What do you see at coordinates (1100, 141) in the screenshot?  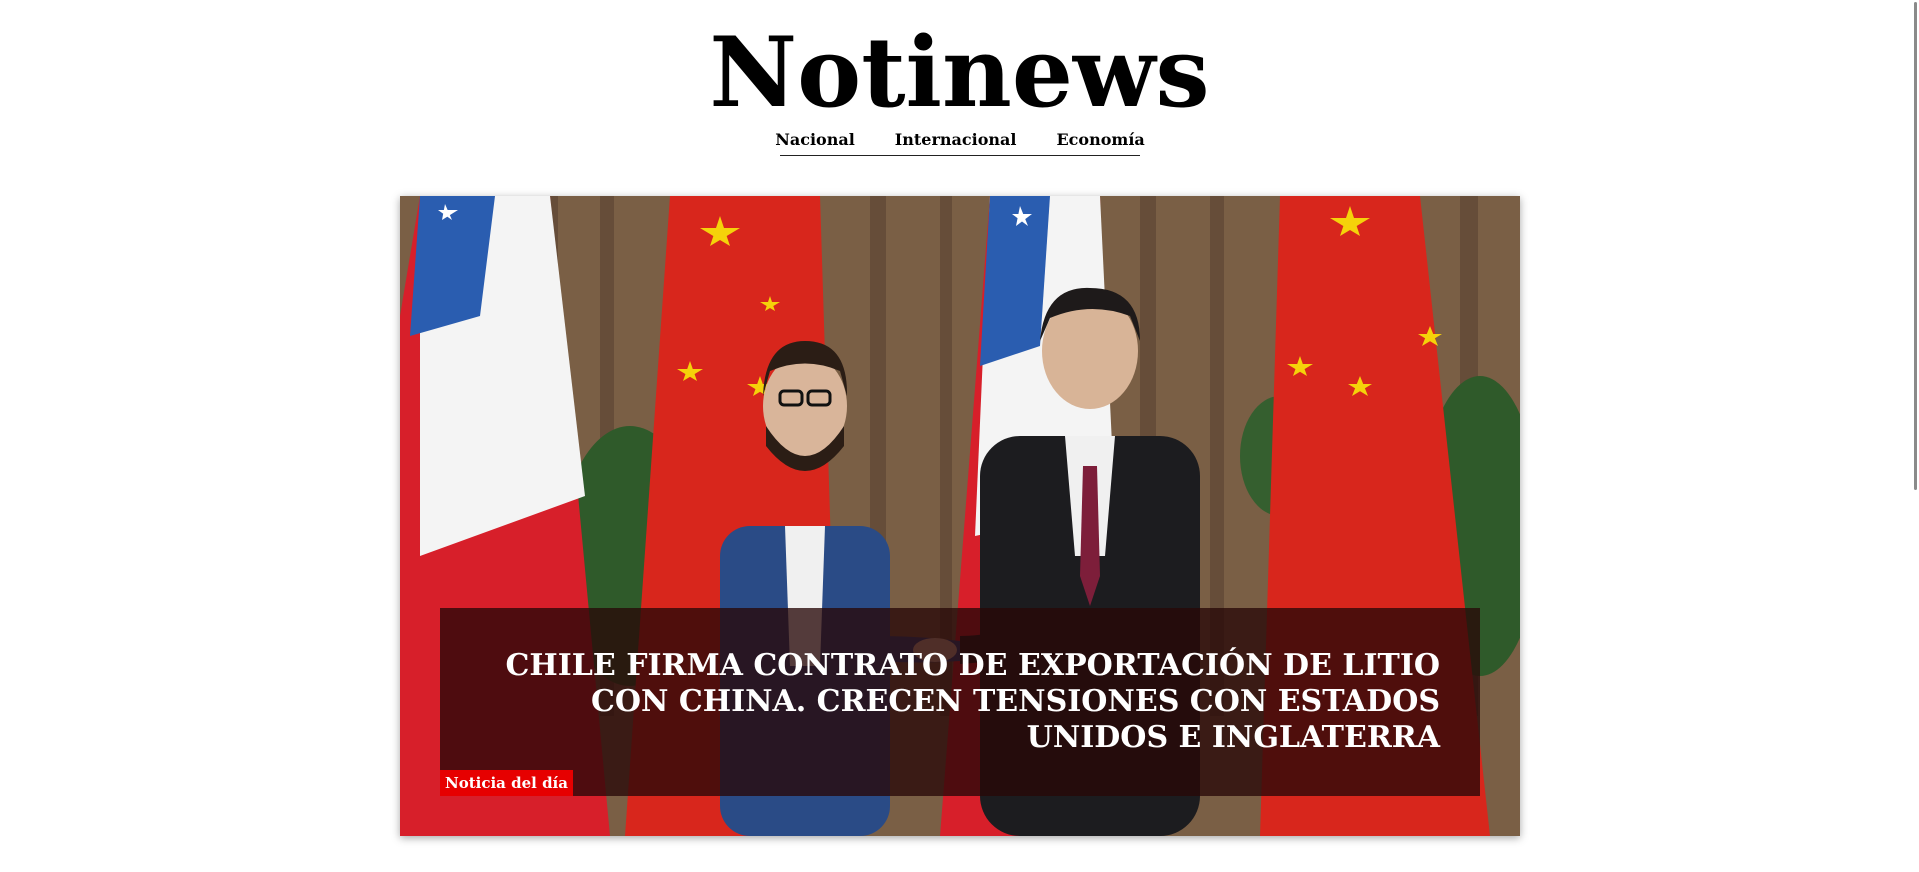 I see `nav-item-economia: Economía` at bounding box center [1100, 141].